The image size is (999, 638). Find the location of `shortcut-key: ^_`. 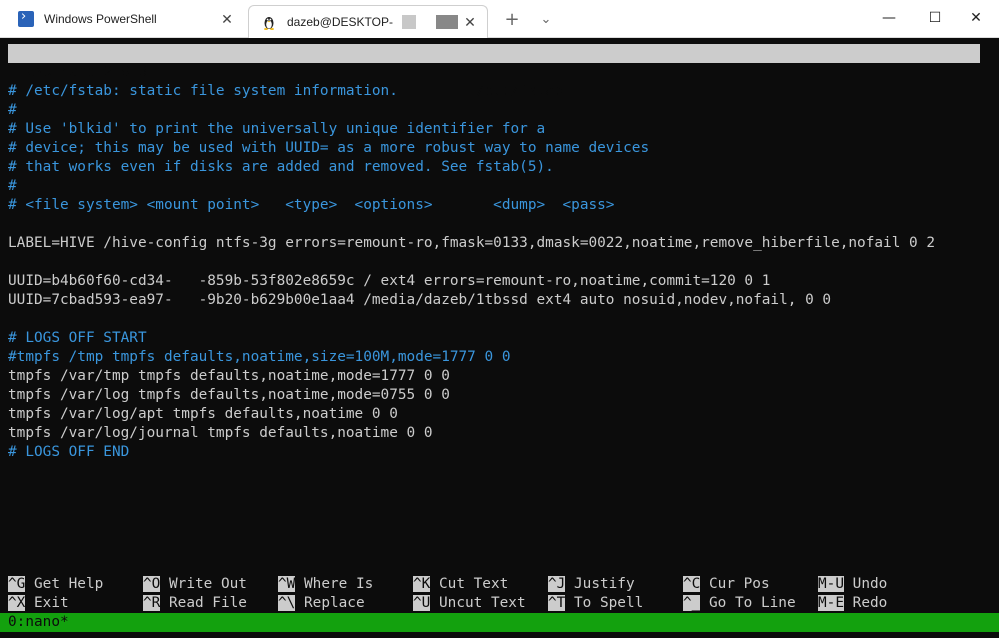

shortcut-key: ^_ is located at coordinates (692, 603).